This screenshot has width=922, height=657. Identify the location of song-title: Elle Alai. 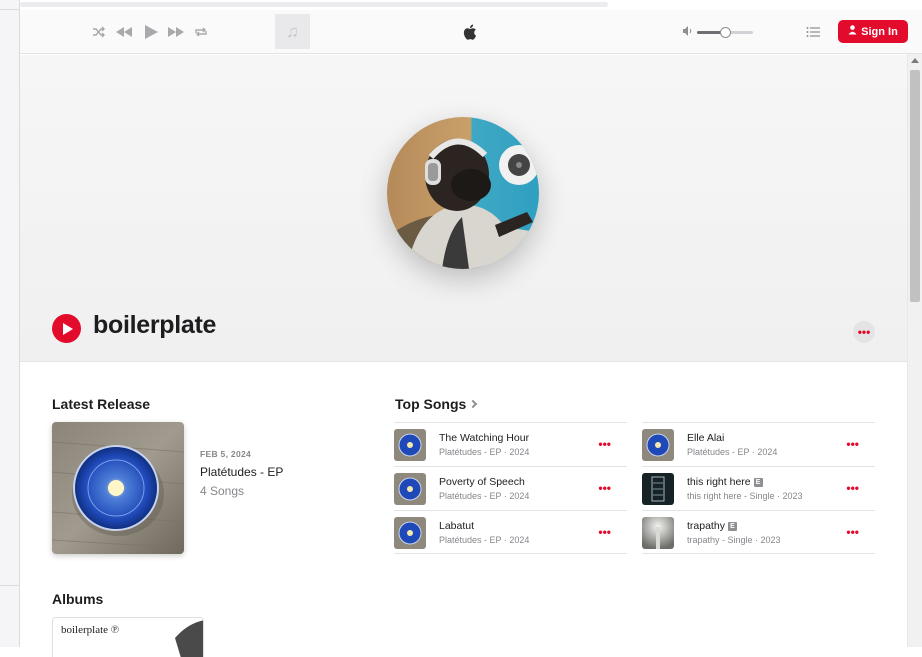
(705, 438).